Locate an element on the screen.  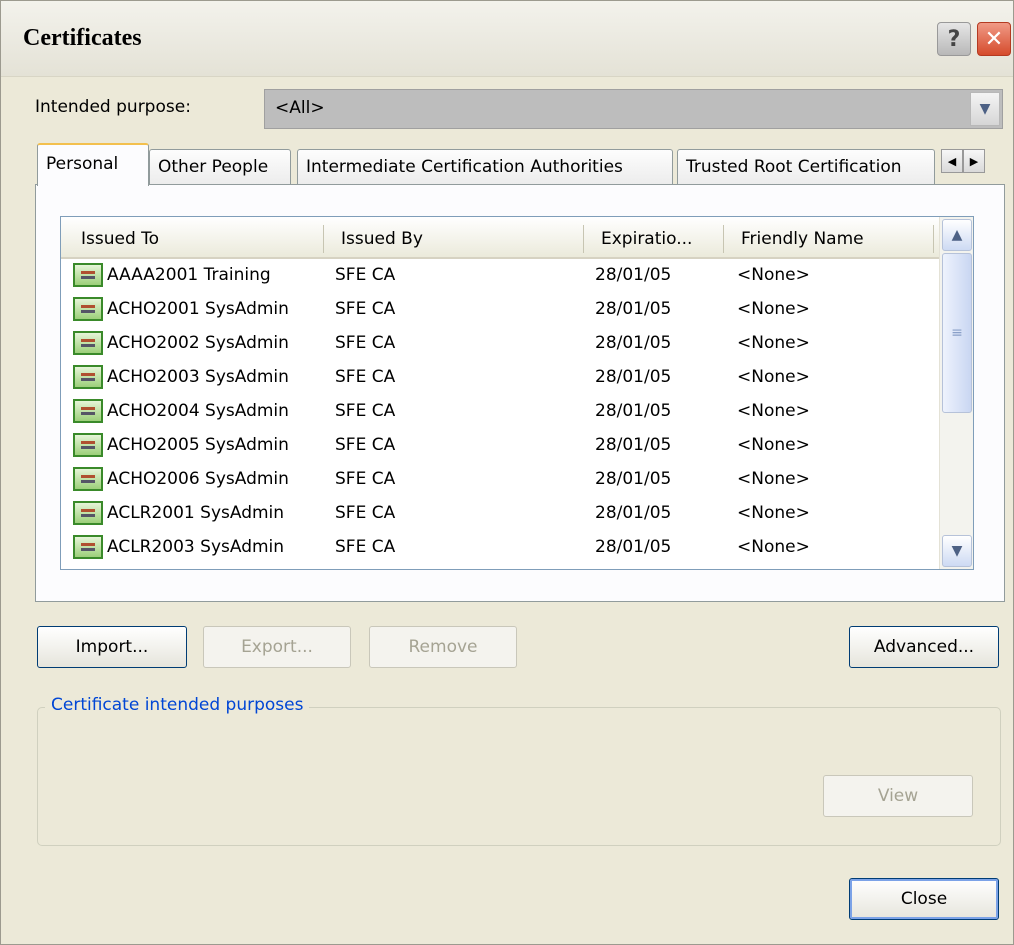
close-icon: ✕ is located at coordinates (994, 39).